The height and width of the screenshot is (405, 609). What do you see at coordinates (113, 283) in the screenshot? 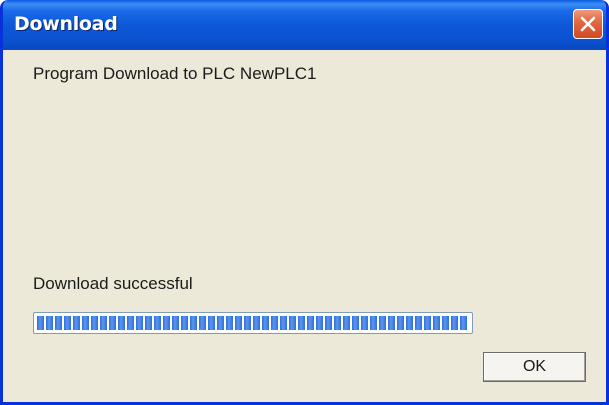
I see `status-text: Download successful` at bounding box center [113, 283].